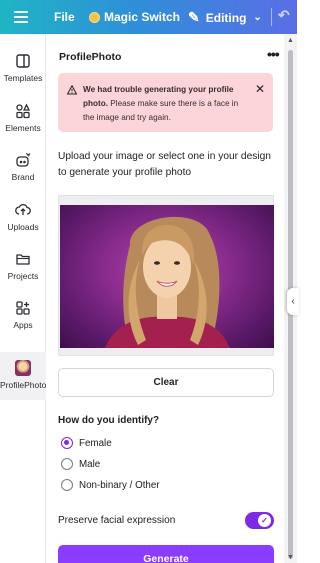 This screenshot has height=563, width=320. What do you see at coordinates (95, 443) in the screenshot?
I see `radio-label: Female` at bounding box center [95, 443].